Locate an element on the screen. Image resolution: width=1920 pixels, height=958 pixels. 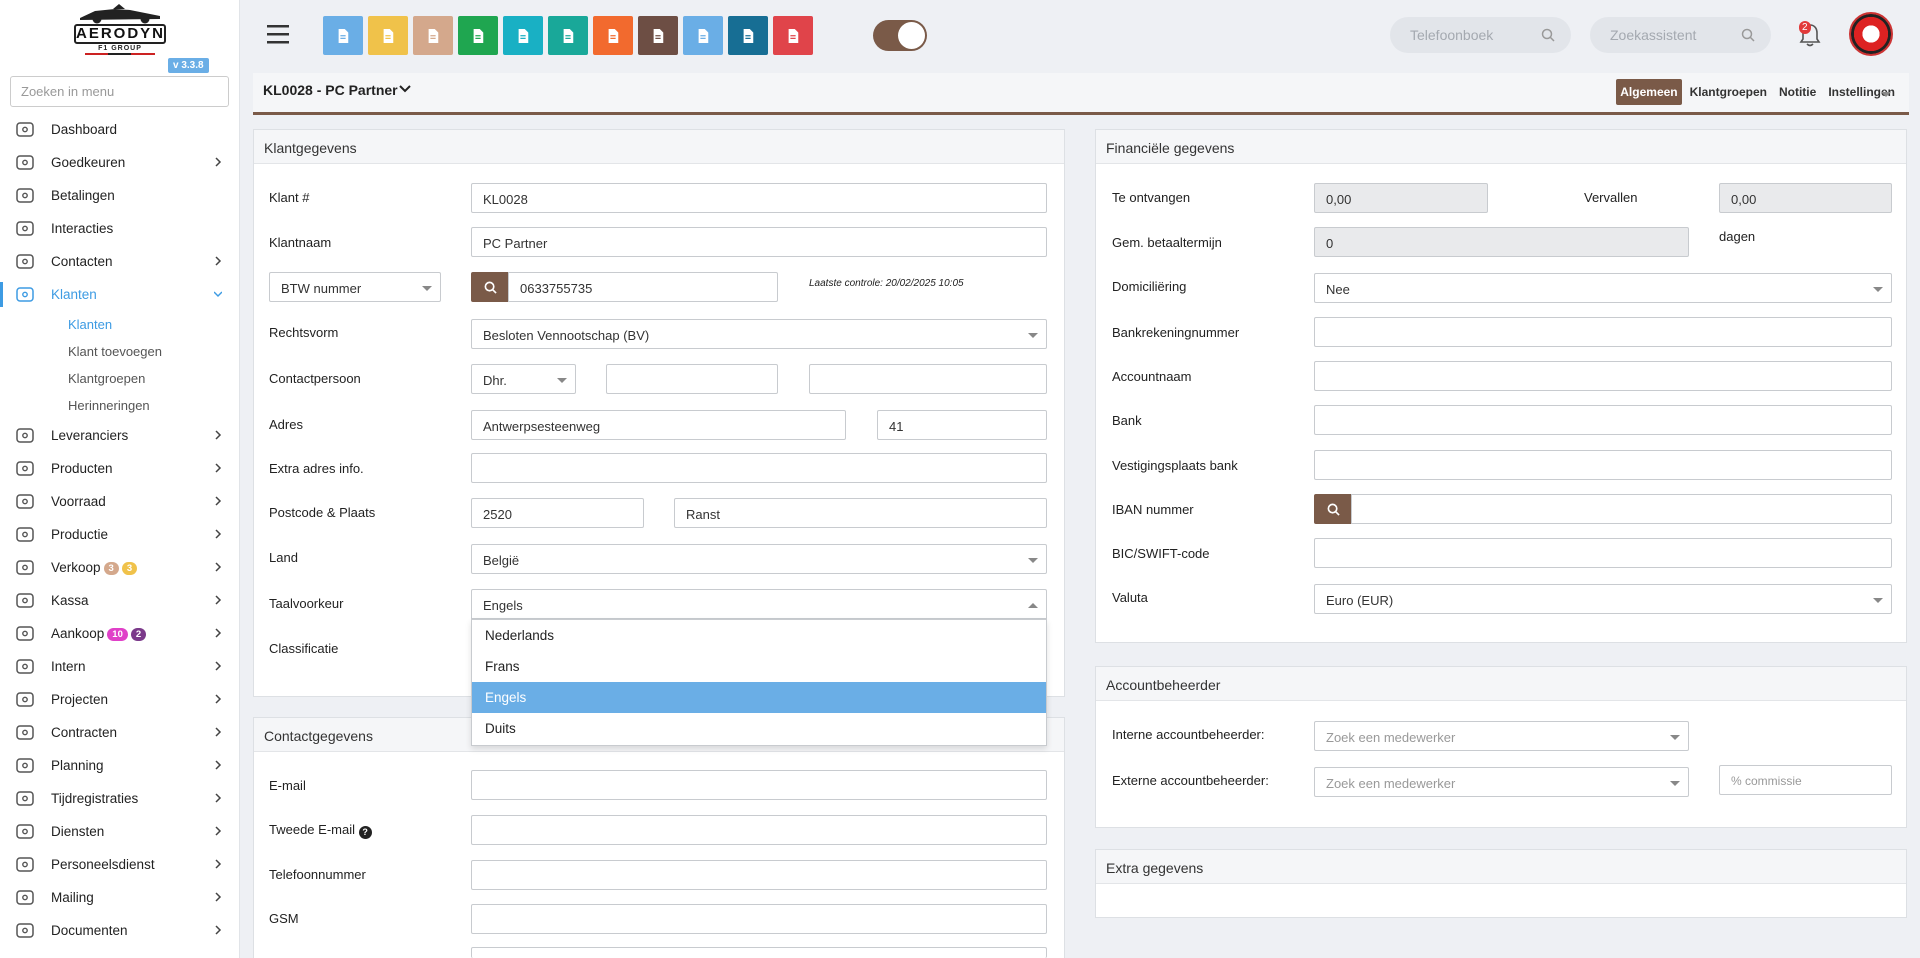
aerodyn-logo: AERODYN F1 GROUP is located at coordinates (120, 30).